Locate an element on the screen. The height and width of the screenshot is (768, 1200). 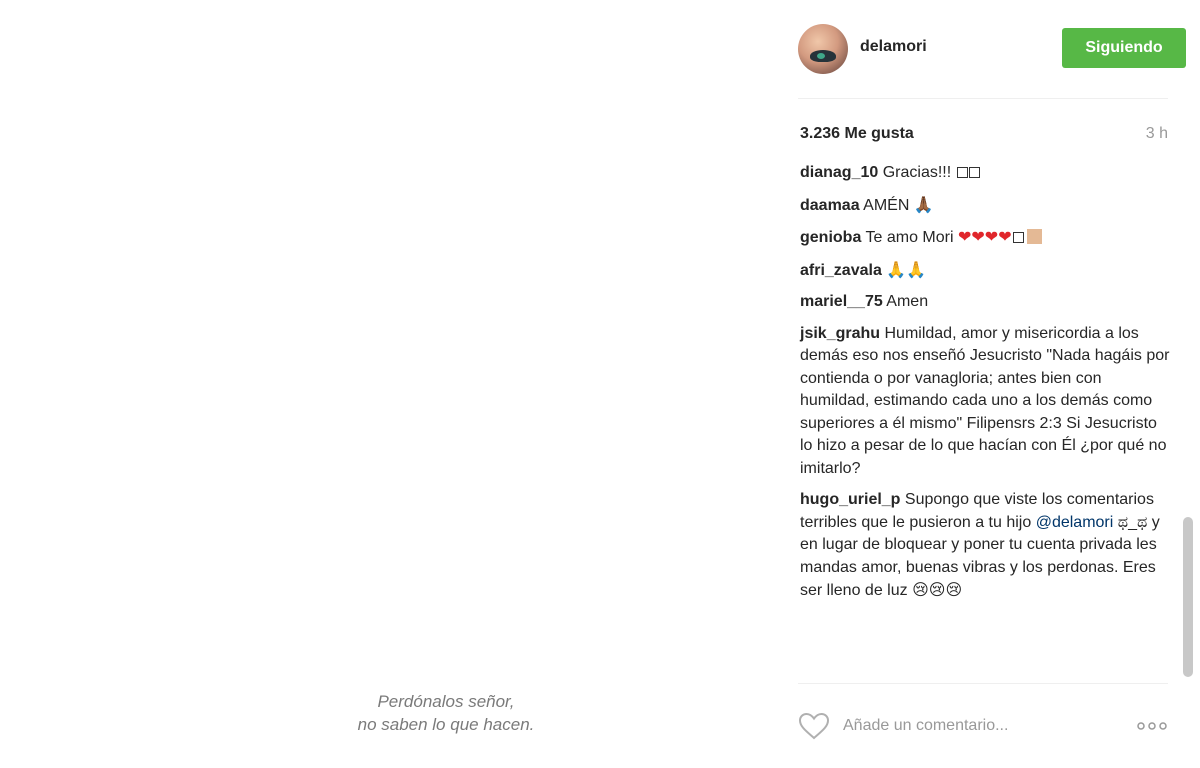
hearts-icon: ❤❤❤❤ is located at coordinates (984, 236).